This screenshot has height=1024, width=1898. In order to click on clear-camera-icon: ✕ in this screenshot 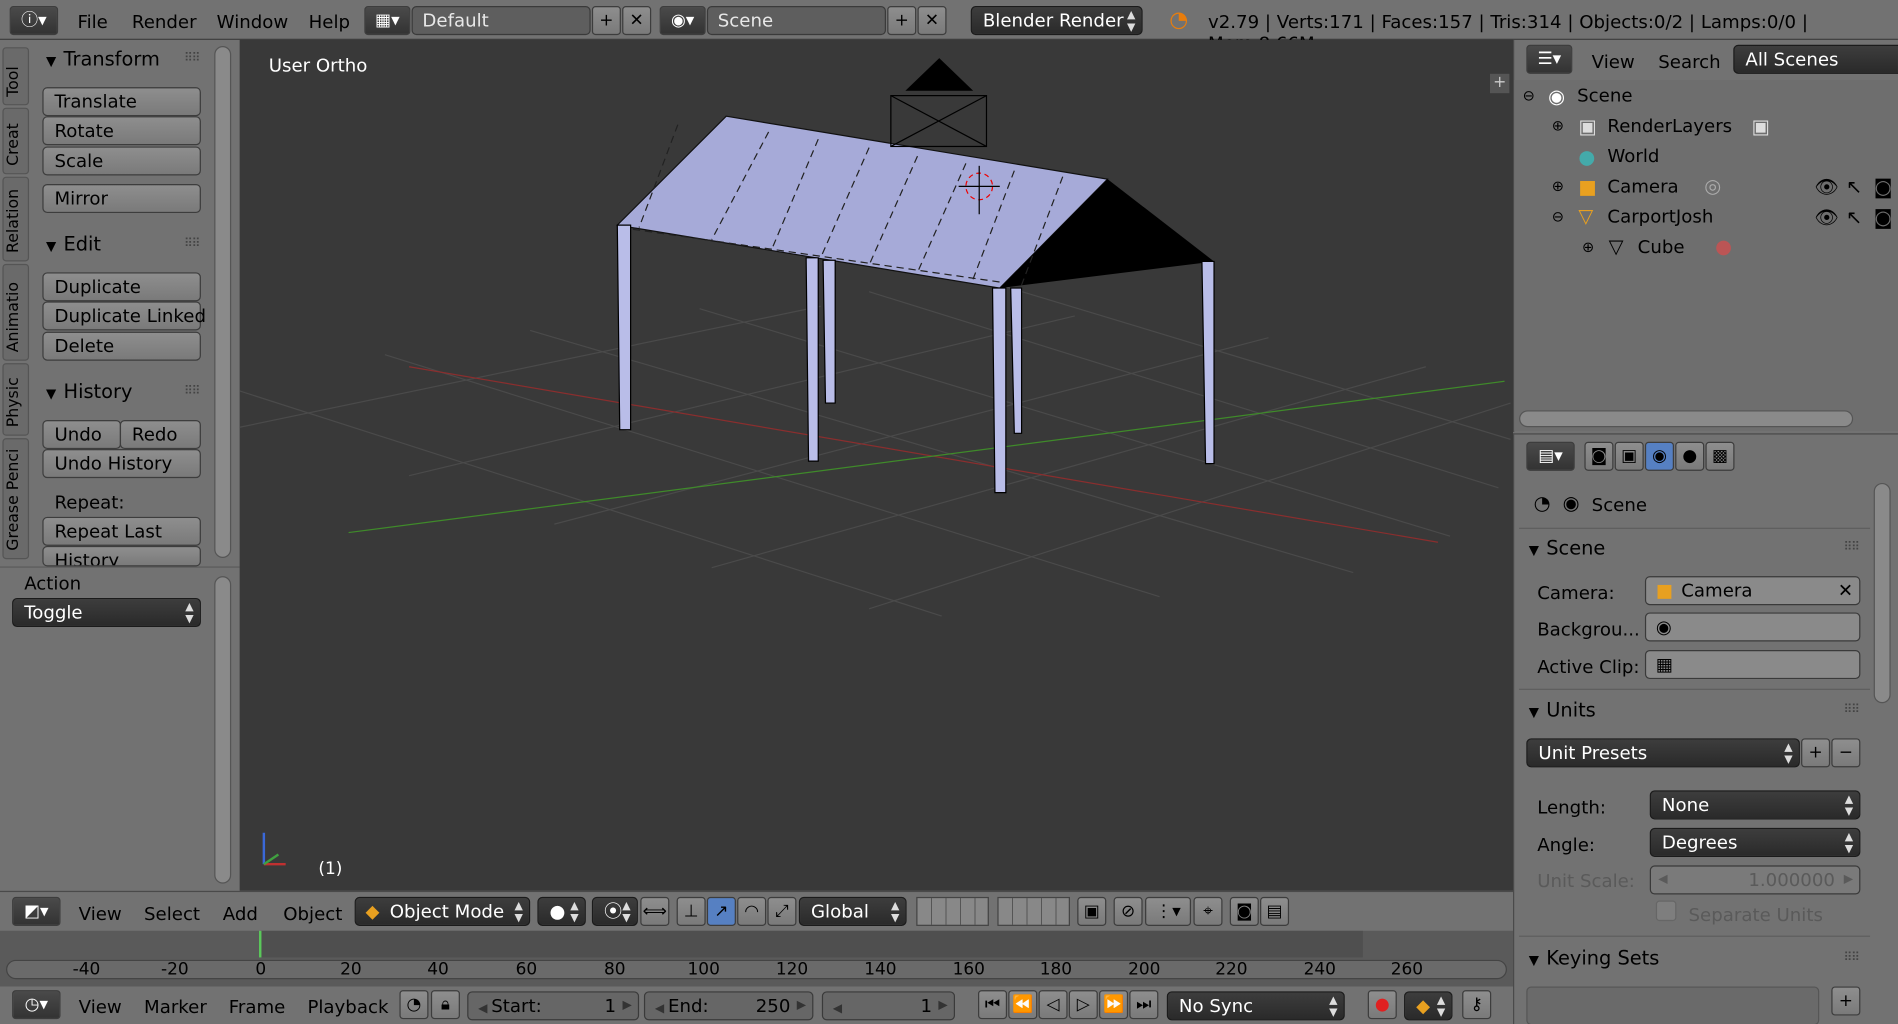, I will do `click(1845, 590)`.